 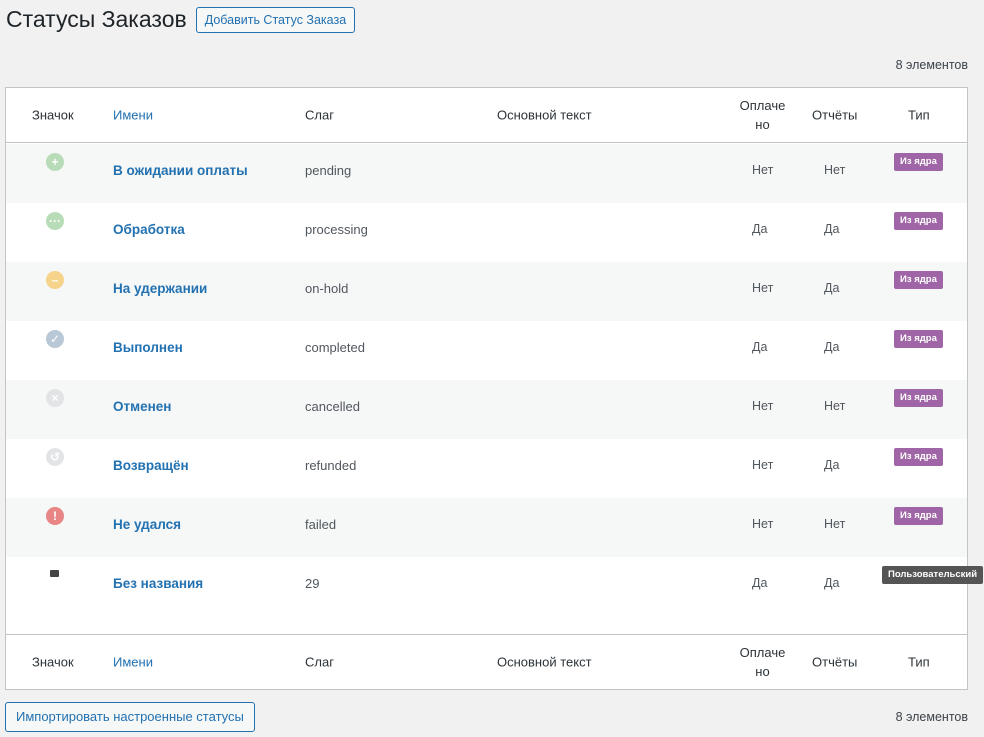 I want to click on check-circle-icon: ✓, so click(x=55, y=339).